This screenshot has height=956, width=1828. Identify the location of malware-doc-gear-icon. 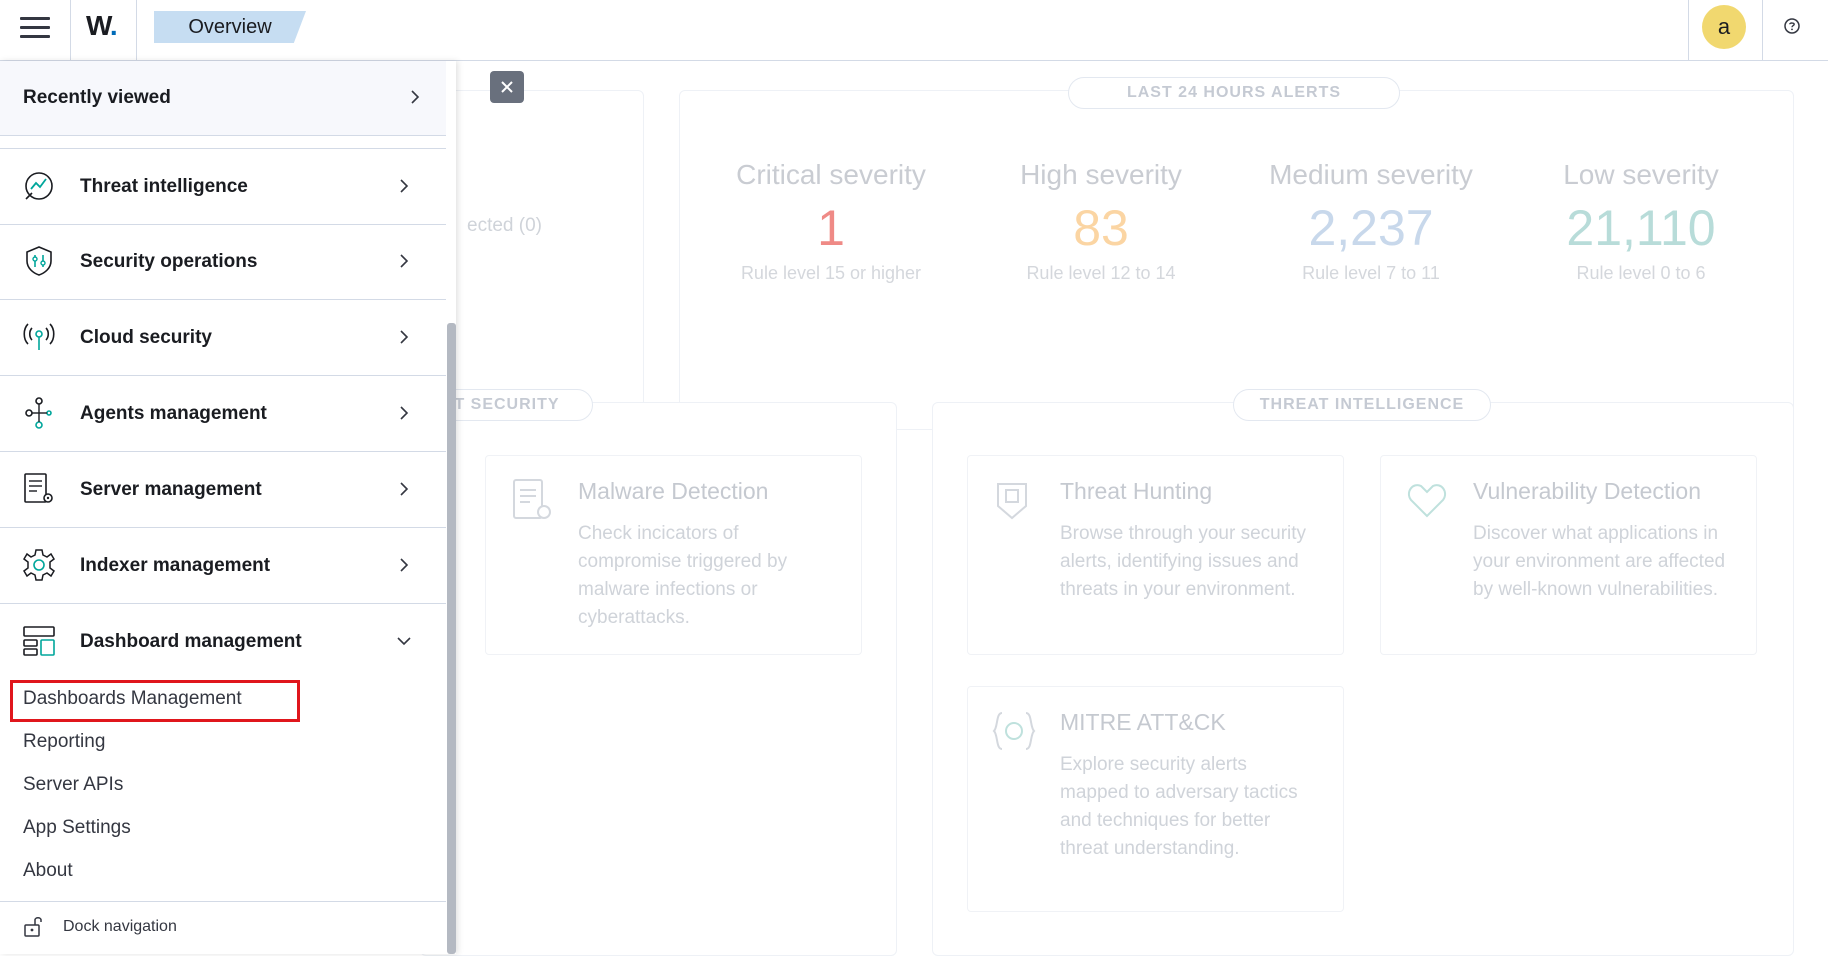
(532, 499).